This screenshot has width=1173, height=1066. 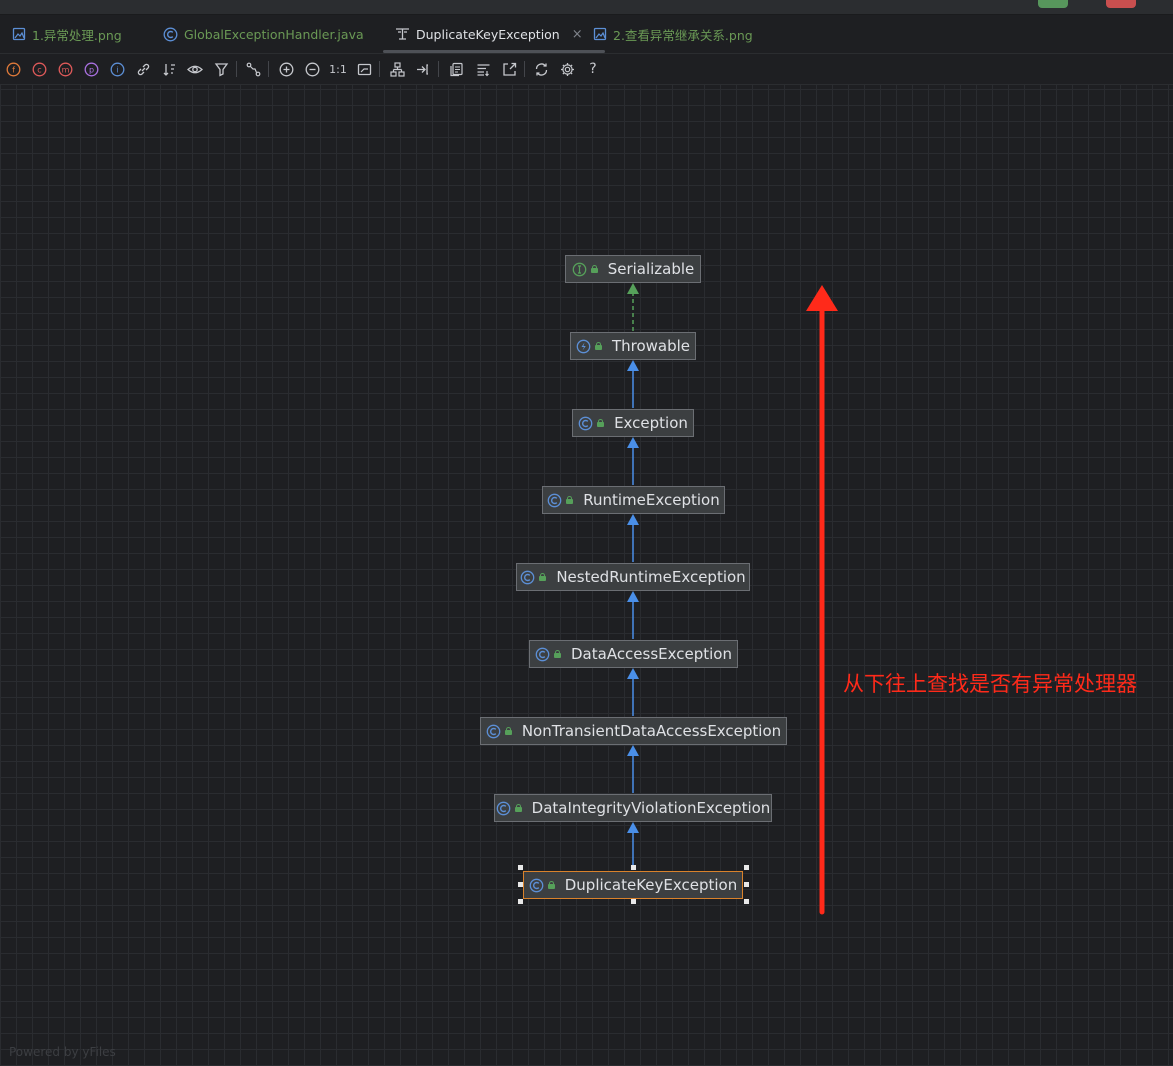 What do you see at coordinates (990, 684) in the screenshot?
I see `annotation-text: 从下往上查找是否有异常处理器` at bounding box center [990, 684].